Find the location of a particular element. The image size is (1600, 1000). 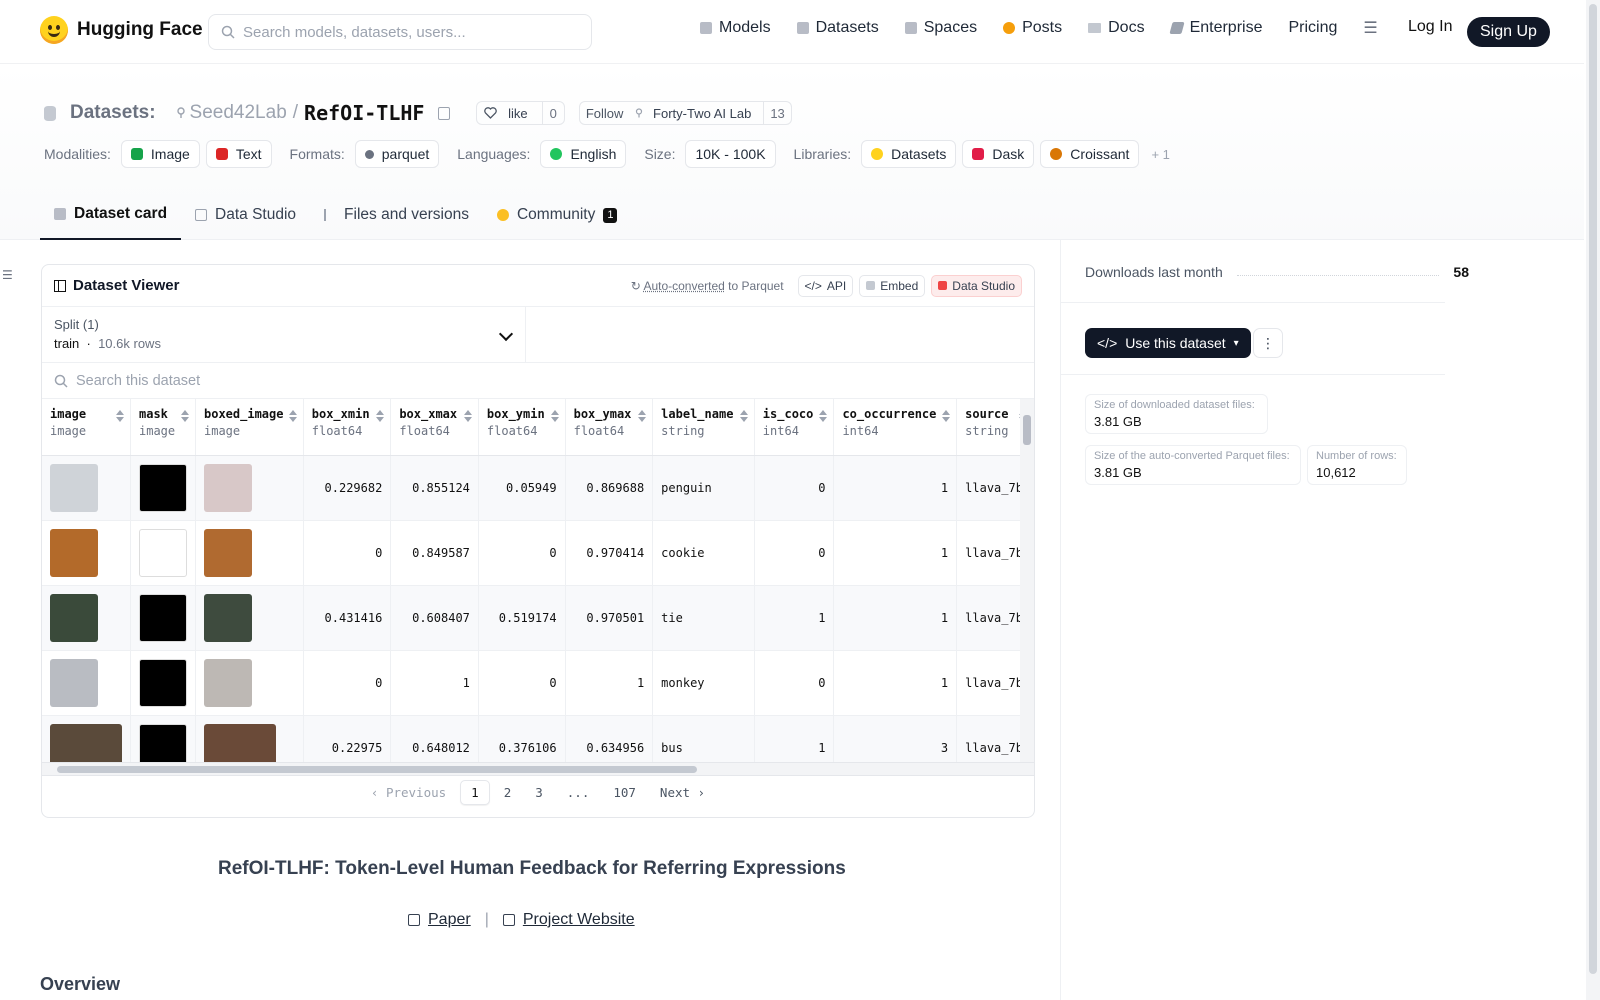

more-menu-icon: ☰ is located at coordinates (1370, 28).